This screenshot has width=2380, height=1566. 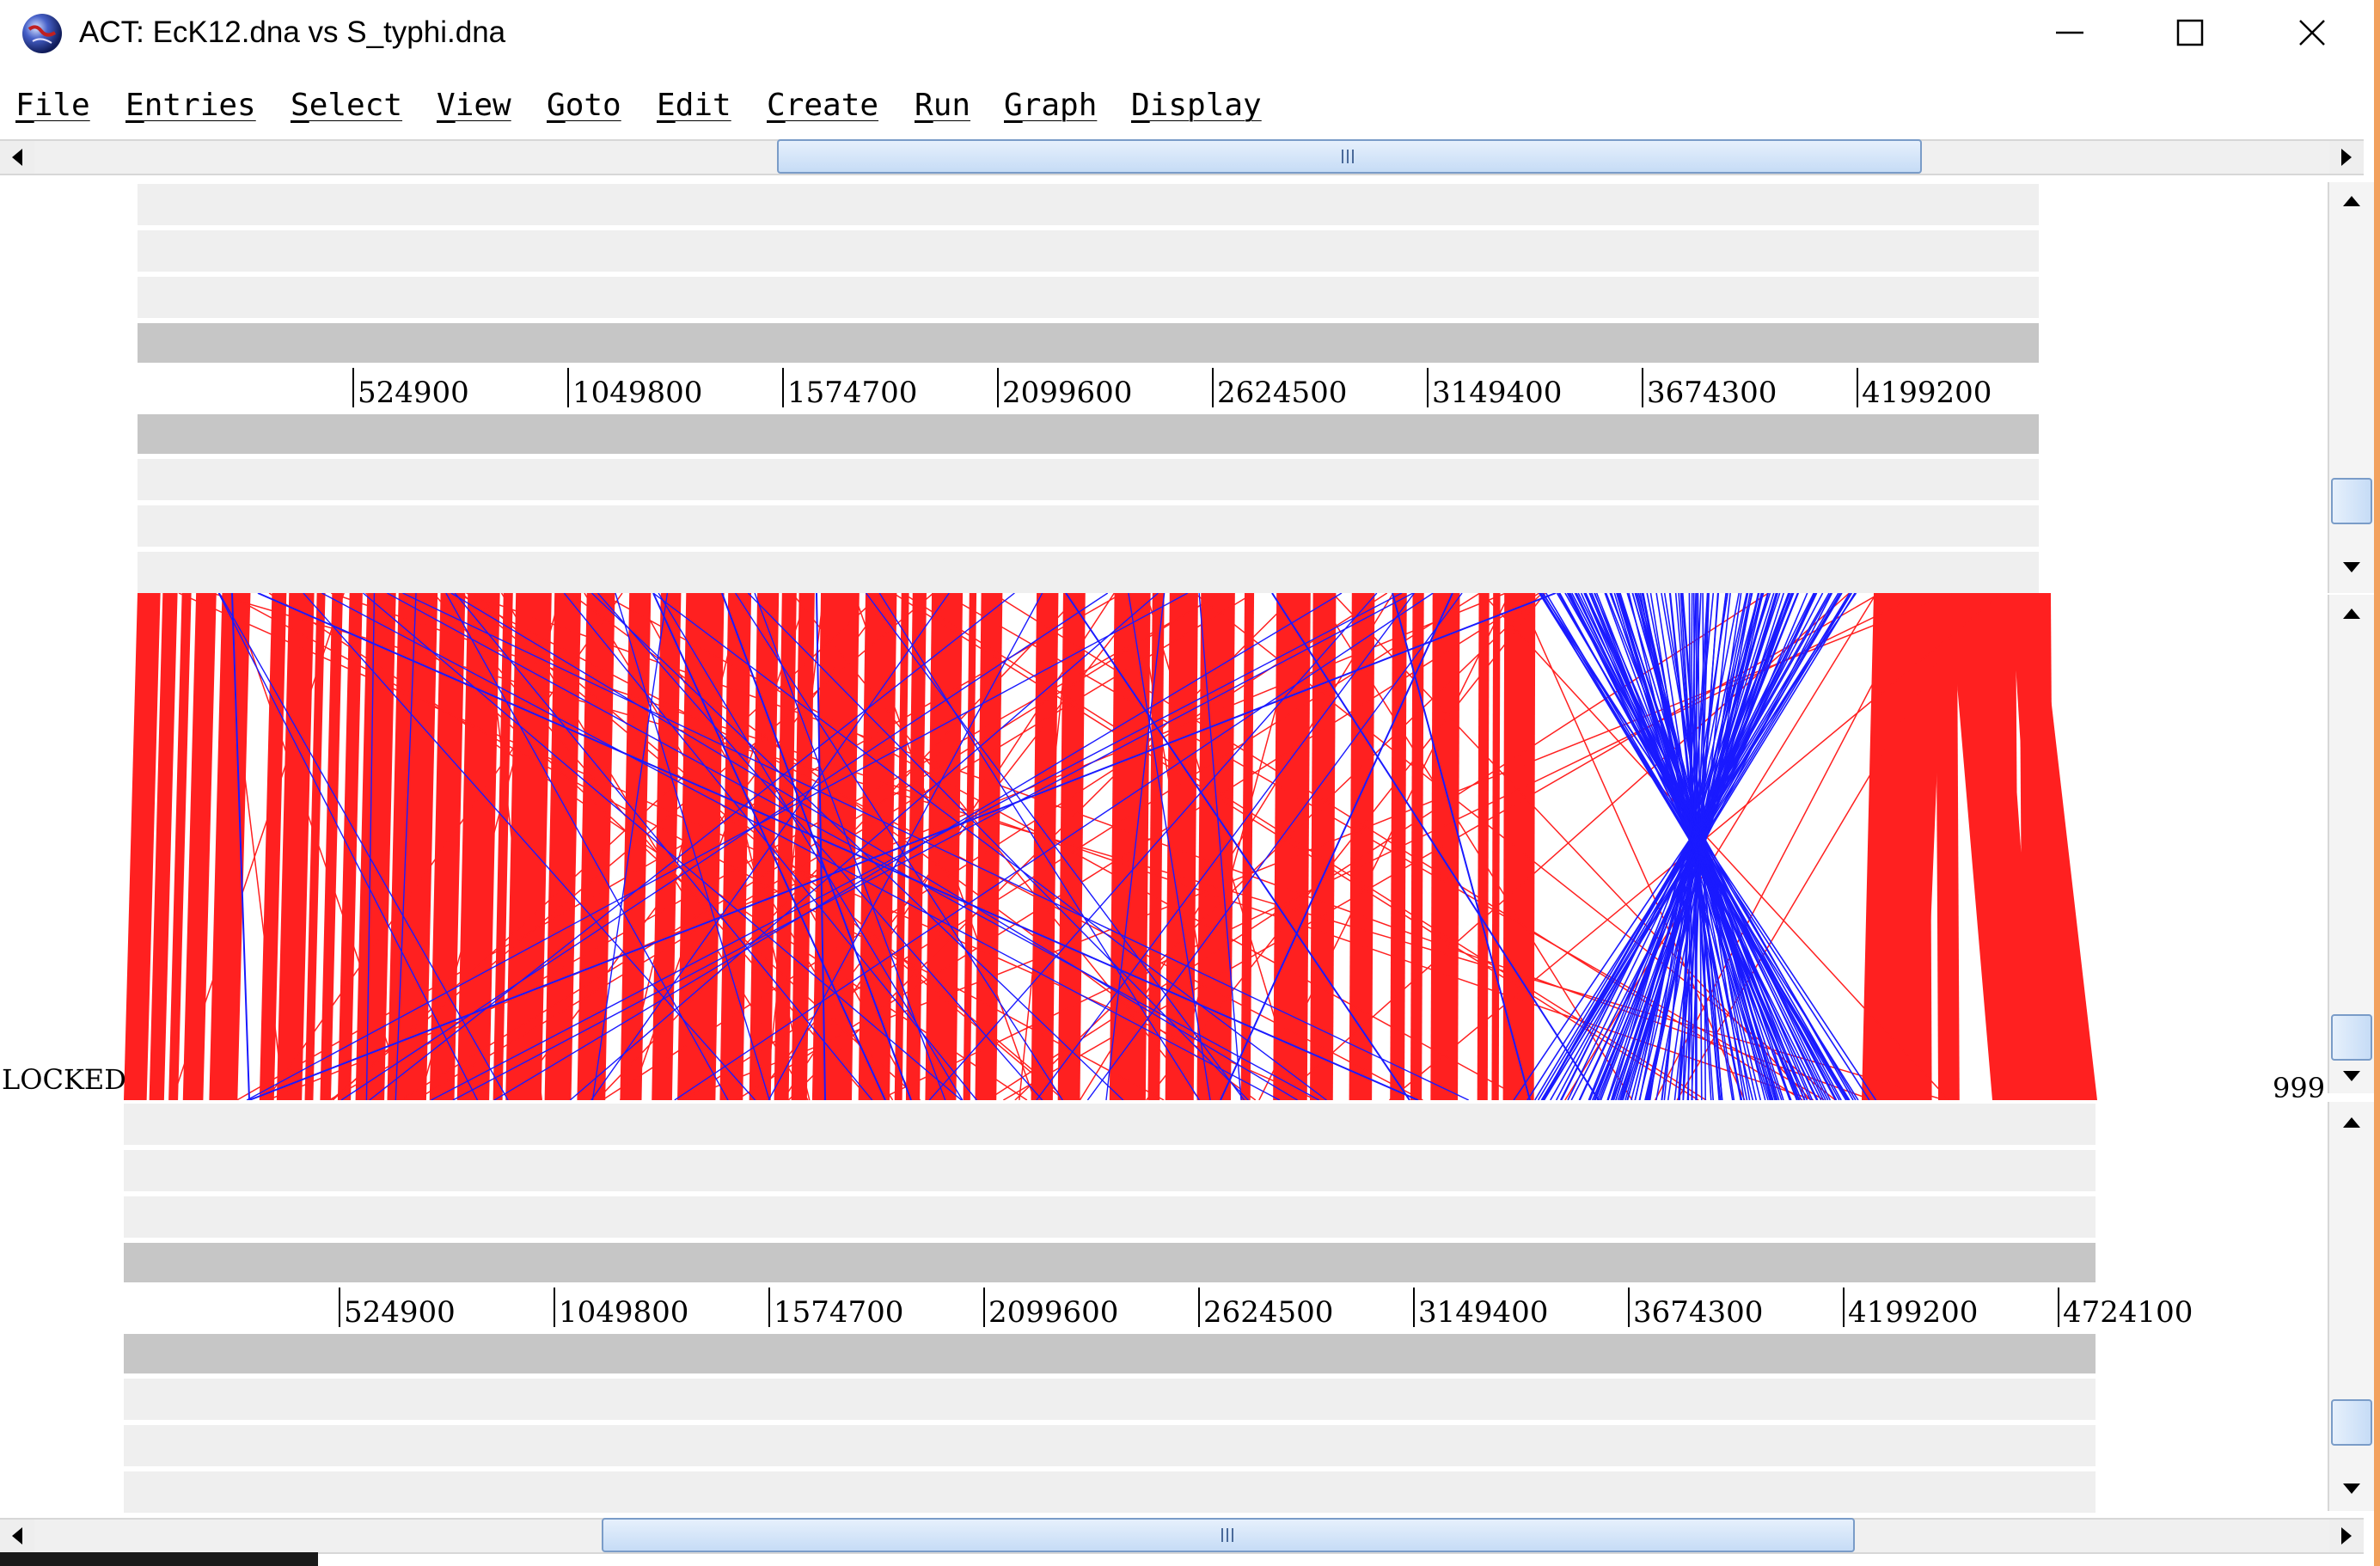 What do you see at coordinates (474, 105) in the screenshot?
I see `menu-view: View` at bounding box center [474, 105].